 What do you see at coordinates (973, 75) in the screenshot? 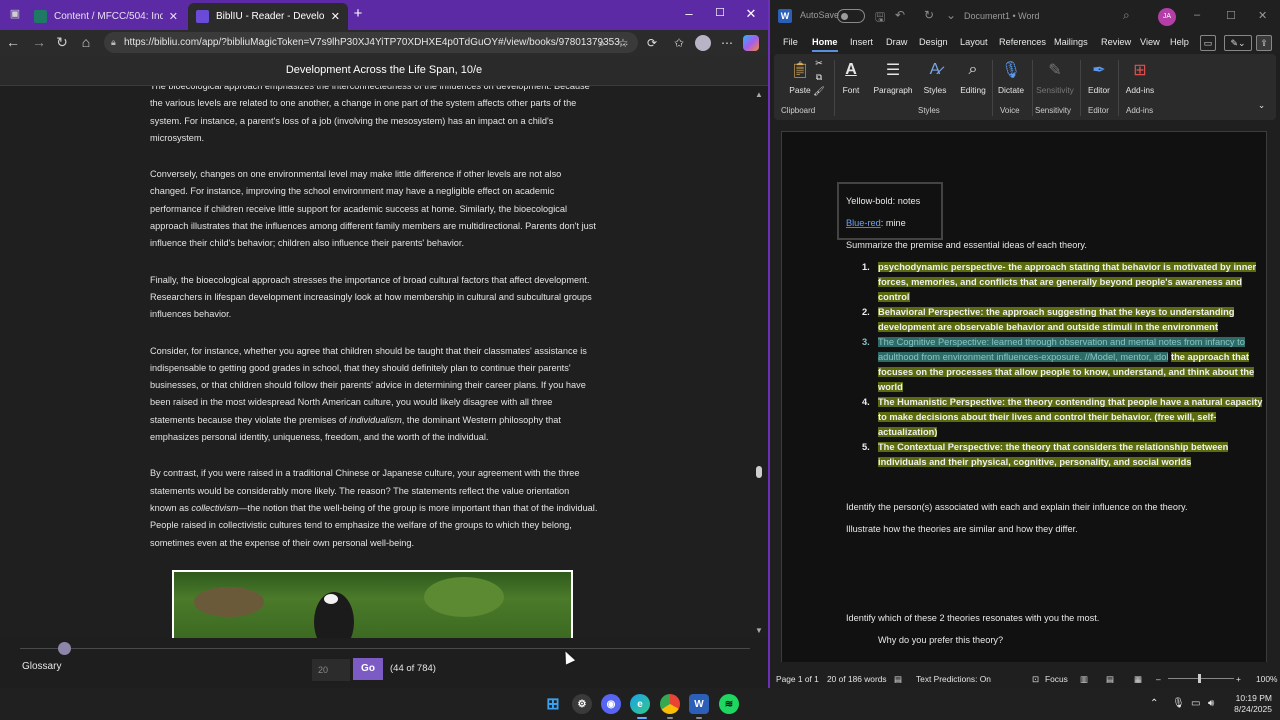
I see `editing-button: ⌕ Editing` at bounding box center [973, 75].